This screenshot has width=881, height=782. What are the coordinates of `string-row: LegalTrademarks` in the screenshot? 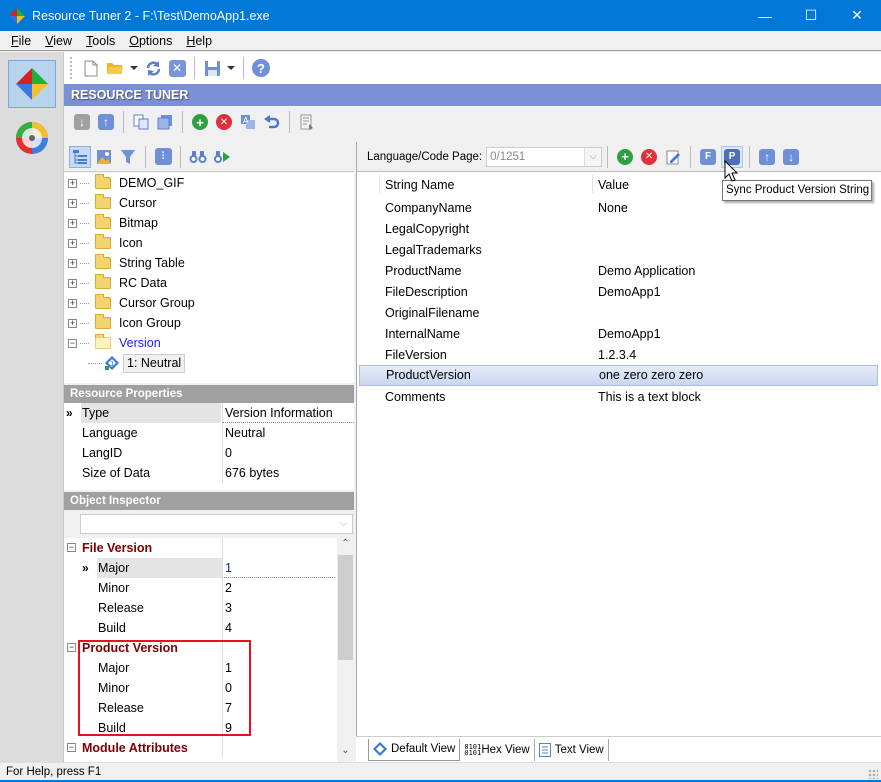 It's located at (617, 250).